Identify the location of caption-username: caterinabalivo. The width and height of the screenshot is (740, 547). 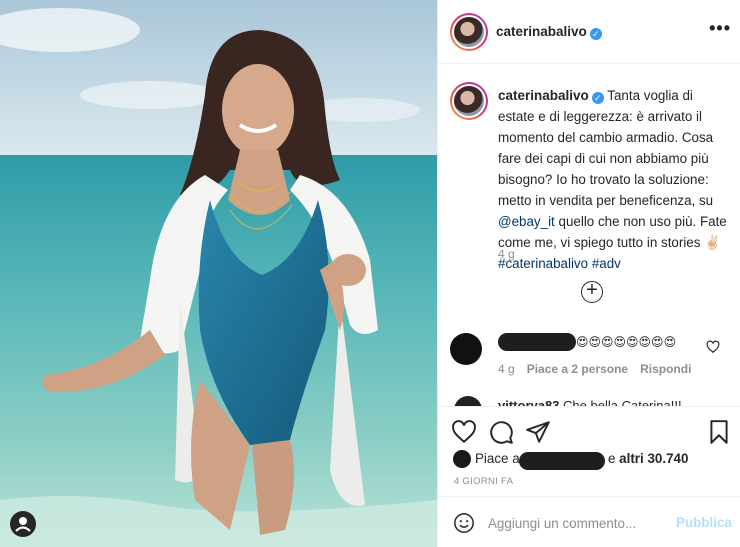
(543, 95).